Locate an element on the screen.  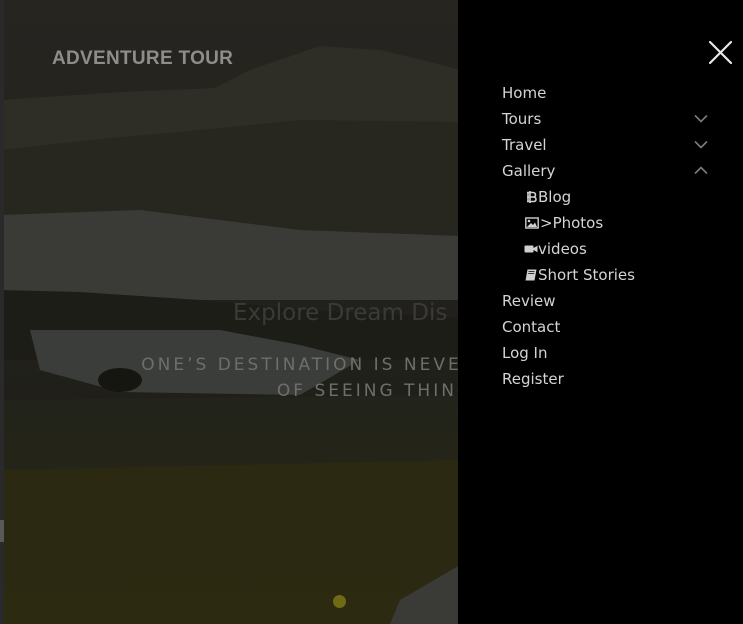
submenu-item-label: Short Stories is located at coordinates (586, 275).